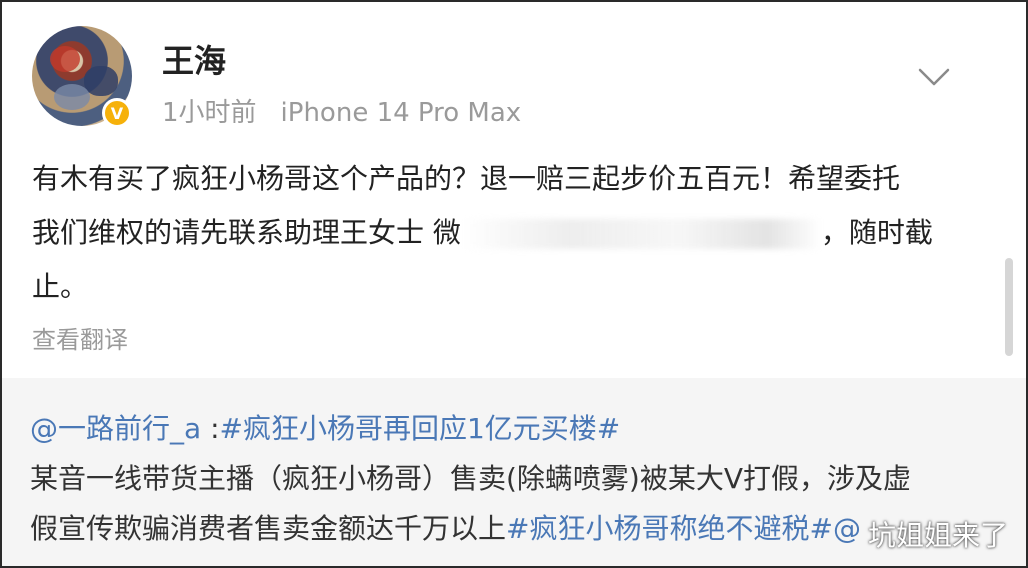 This screenshot has width=1028, height=568. What do you see at coordinates (847, 528) in the screenshot?
I see `mention-link: @` at bounding box center [847, 528].